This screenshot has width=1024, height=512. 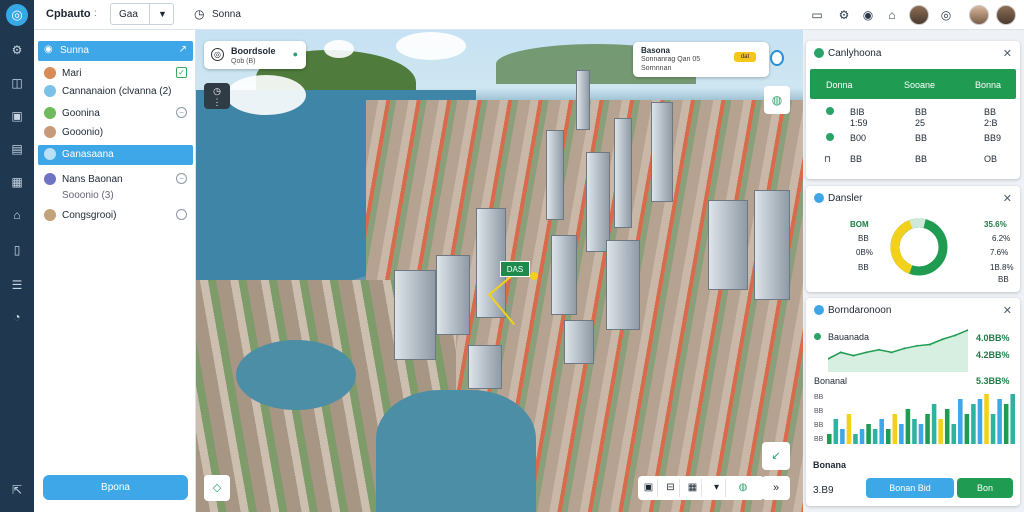 What do you see at coordinates (255, 55) in the screenshot?
I see `location-info-card: ◎ Boordsole Qob (B) ●` at bounding box center [255, 55].